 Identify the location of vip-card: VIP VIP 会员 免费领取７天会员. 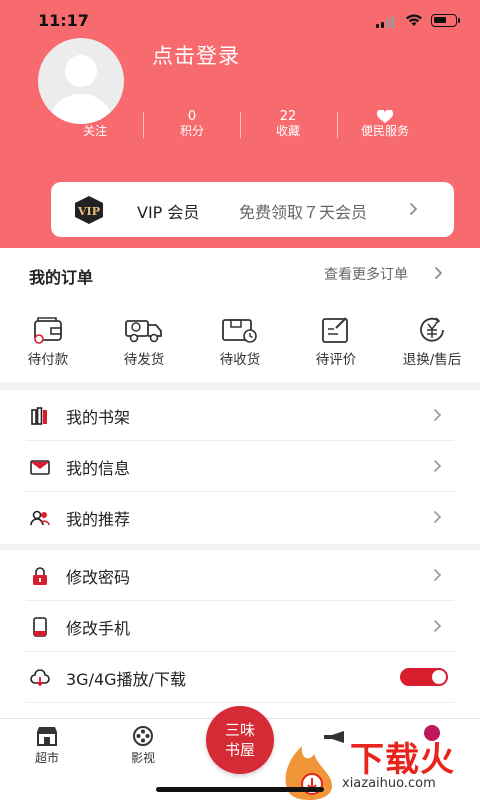
(252, 209).